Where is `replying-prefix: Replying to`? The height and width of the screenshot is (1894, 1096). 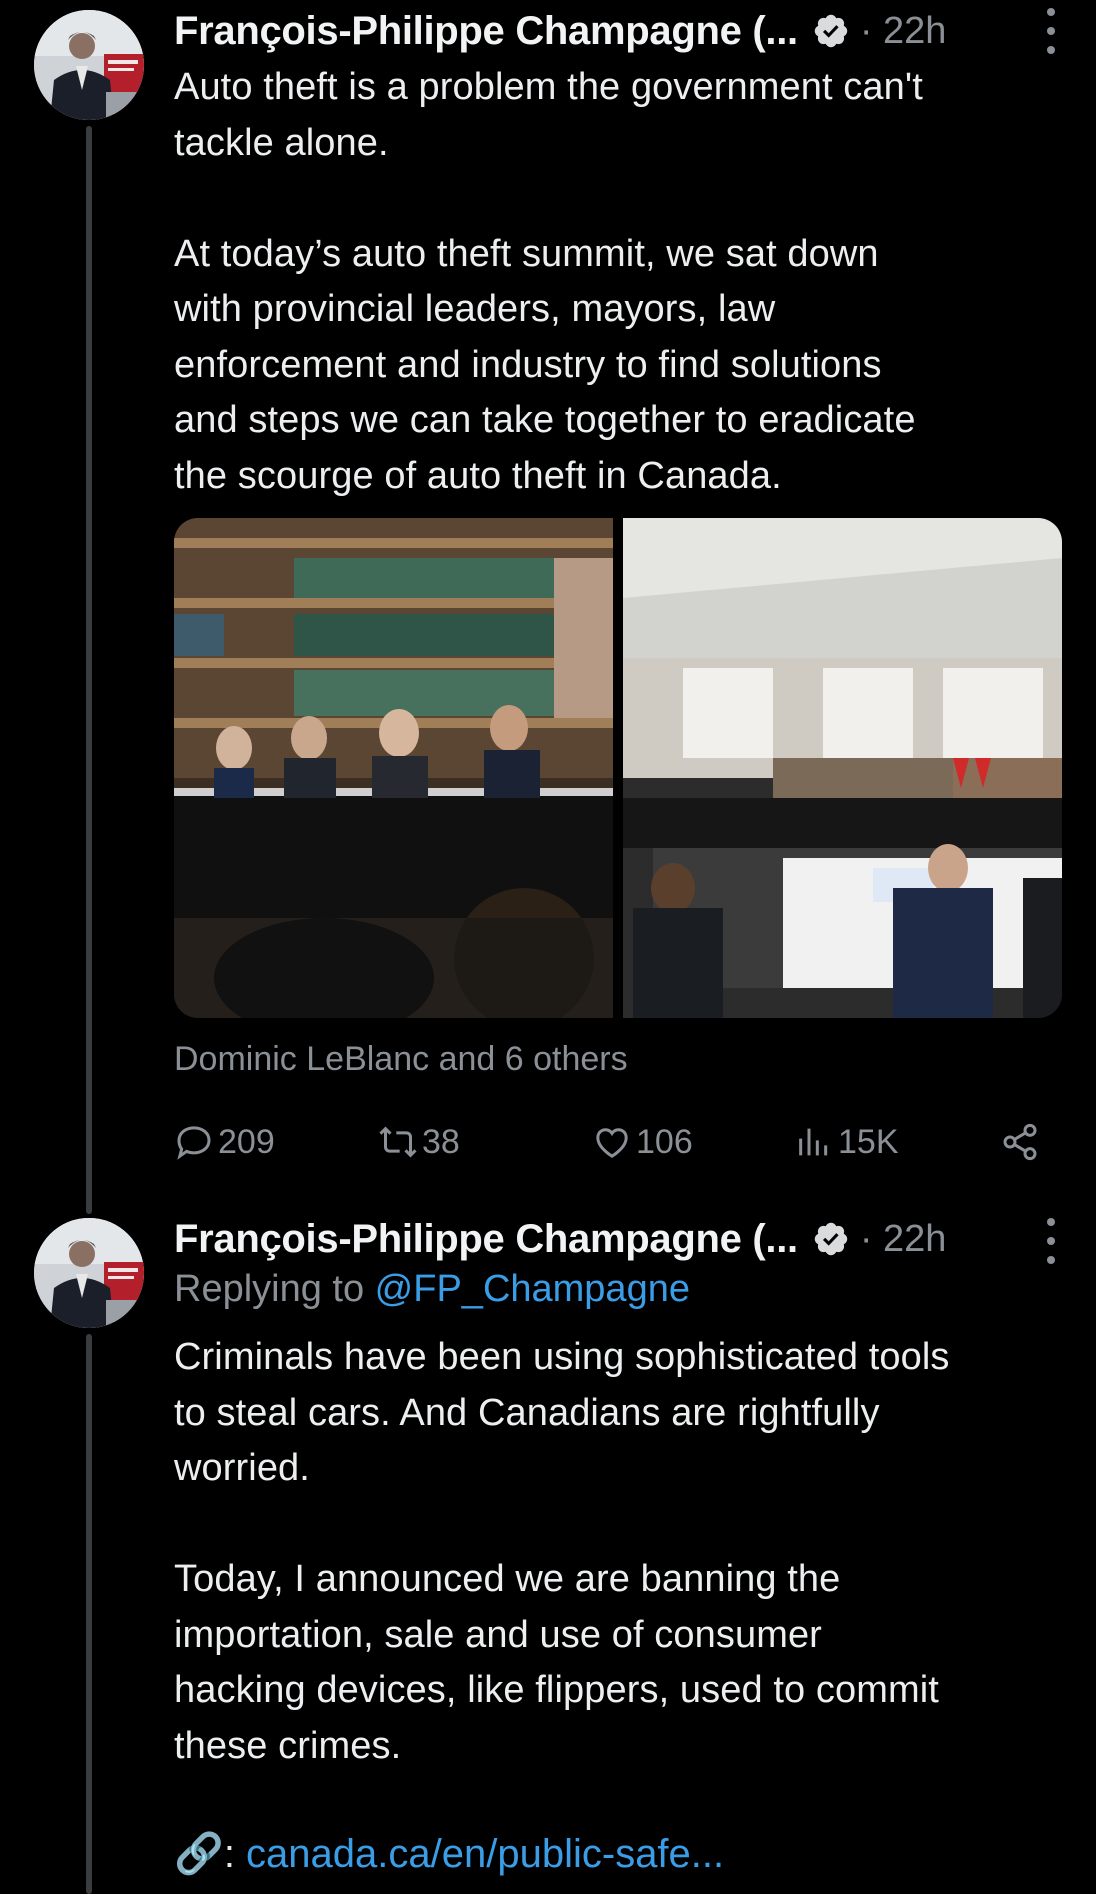 replying-prefix: Replying to is located at coordinates (274, 1289).